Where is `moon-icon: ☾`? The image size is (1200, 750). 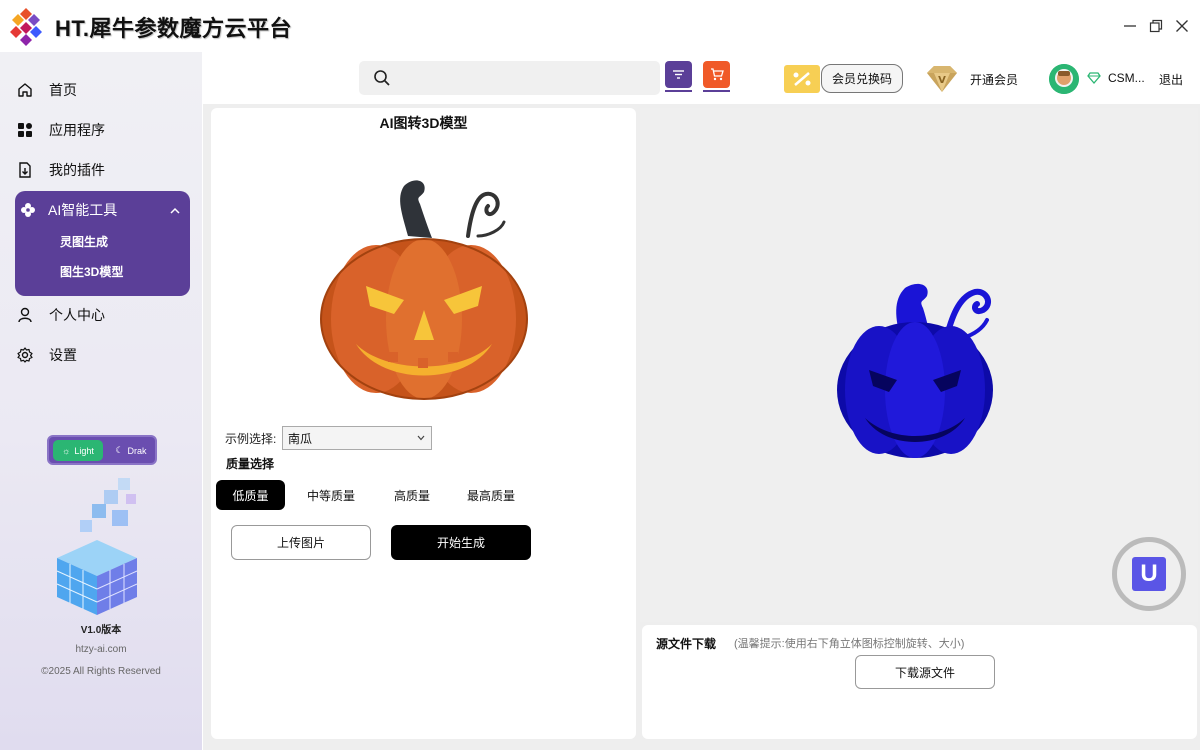 moon-icon: ☾ is located at coordinates (119, 450).